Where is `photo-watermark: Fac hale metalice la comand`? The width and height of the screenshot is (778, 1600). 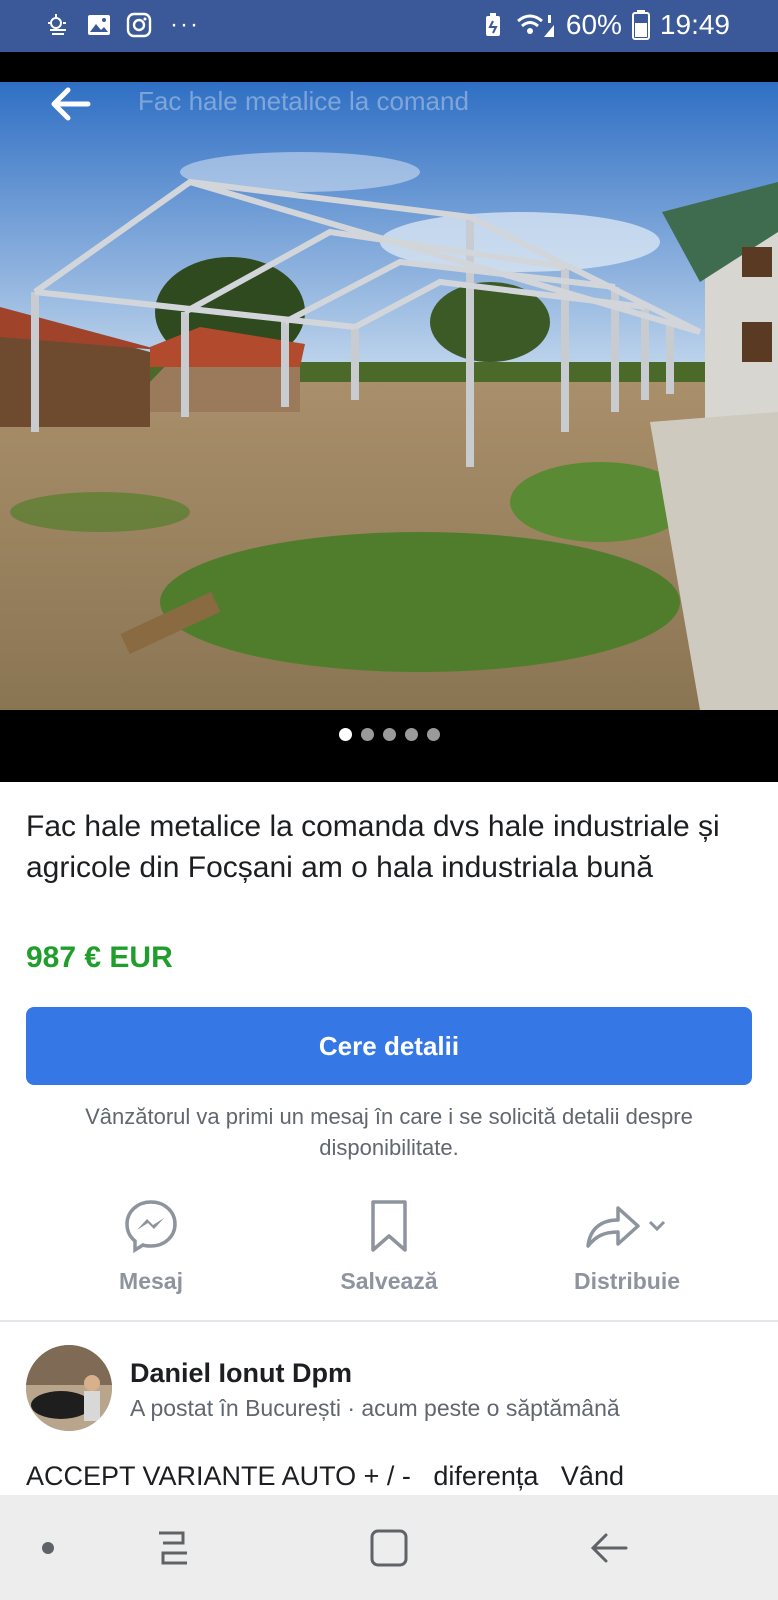
photo-watermark: Fac hale metalice la comand is located at coordinates (303, 101).